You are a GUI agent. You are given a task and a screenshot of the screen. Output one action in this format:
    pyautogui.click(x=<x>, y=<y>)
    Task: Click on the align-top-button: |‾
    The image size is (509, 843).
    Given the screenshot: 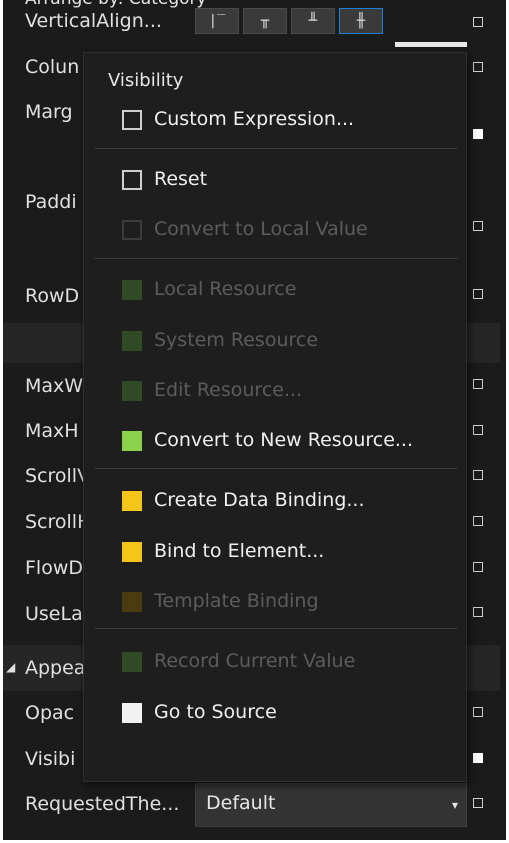 What is the action you would take?
    pyautogui.click(x=217, y=21)
    